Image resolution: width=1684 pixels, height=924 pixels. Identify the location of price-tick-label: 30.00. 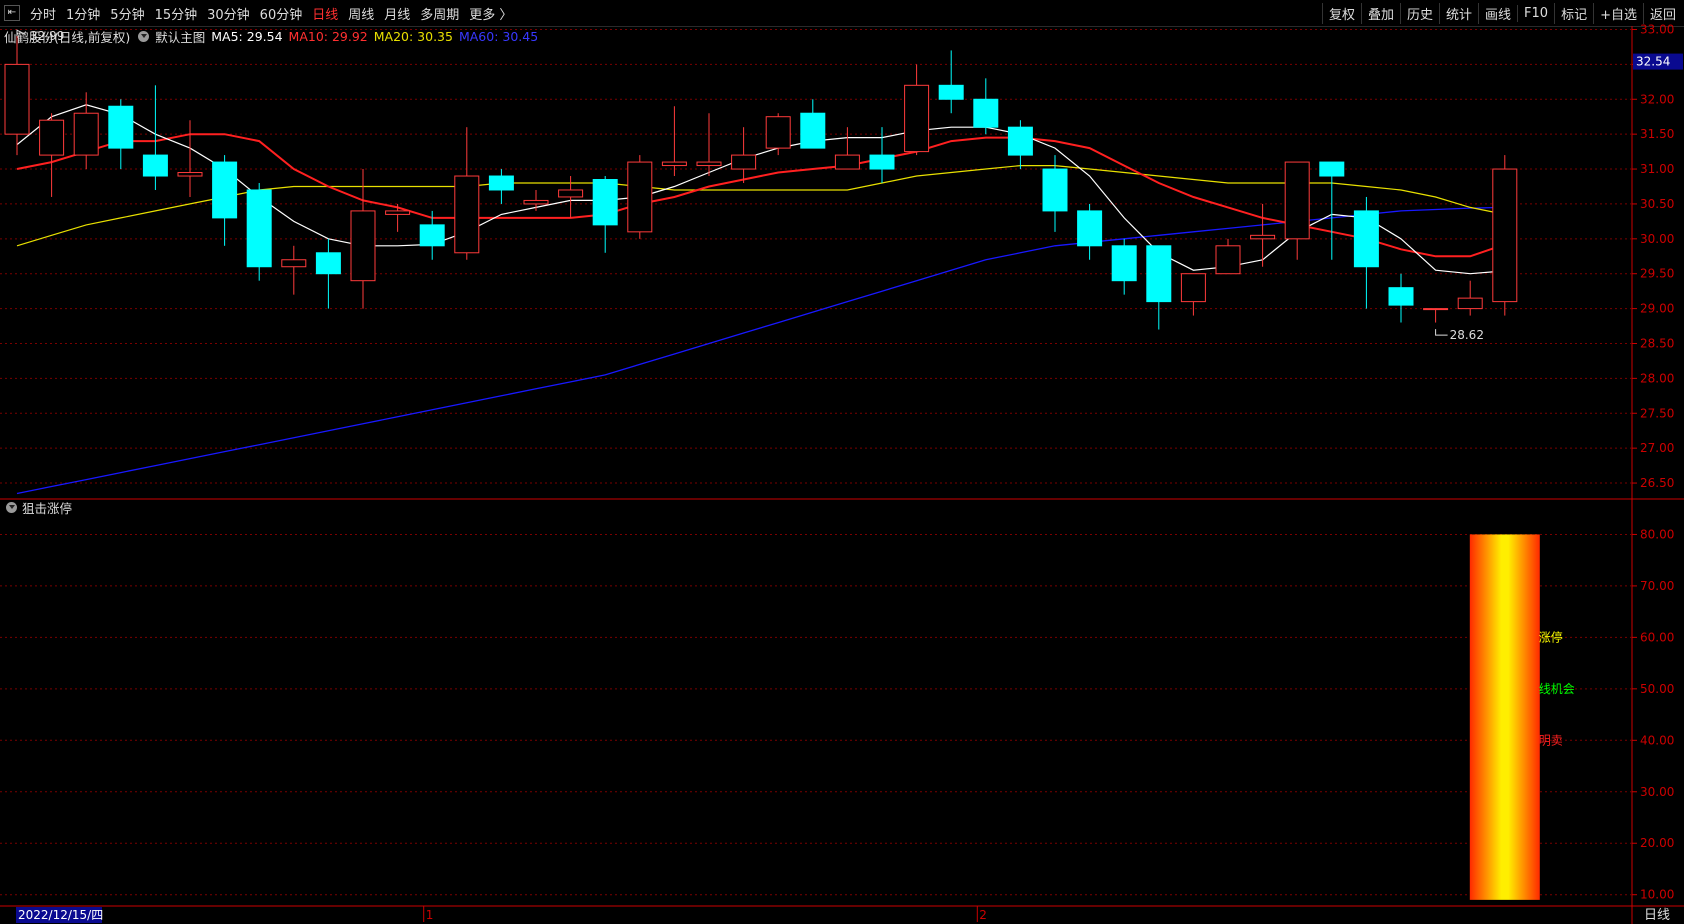
(1657, 239).